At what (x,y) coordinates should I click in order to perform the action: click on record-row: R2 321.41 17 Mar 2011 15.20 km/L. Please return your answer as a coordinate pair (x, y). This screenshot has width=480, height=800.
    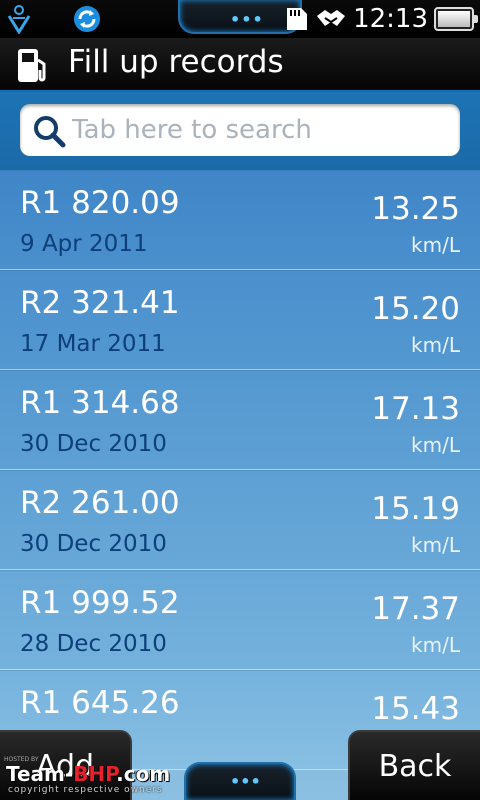
    Looking at the image, I should click on (240, 320).